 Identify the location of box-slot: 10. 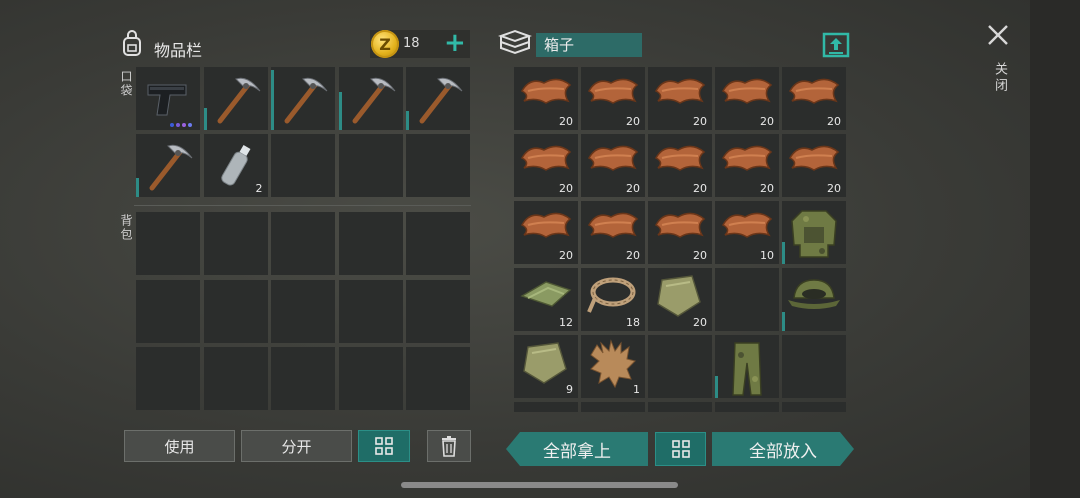
(747, 232).